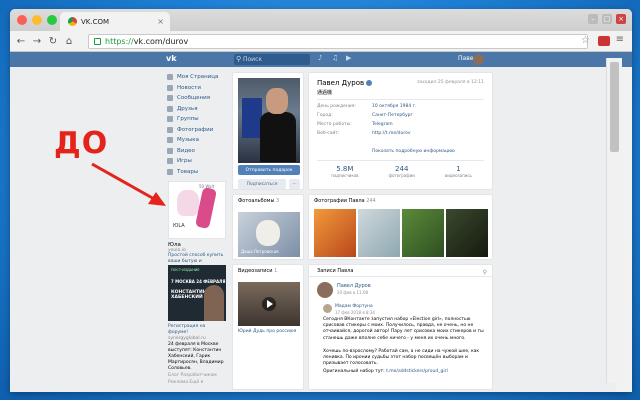 Image resolution: width=640 pixels, height=400 pixels. I want to click on vk-logo: vk, so click(174, 59).